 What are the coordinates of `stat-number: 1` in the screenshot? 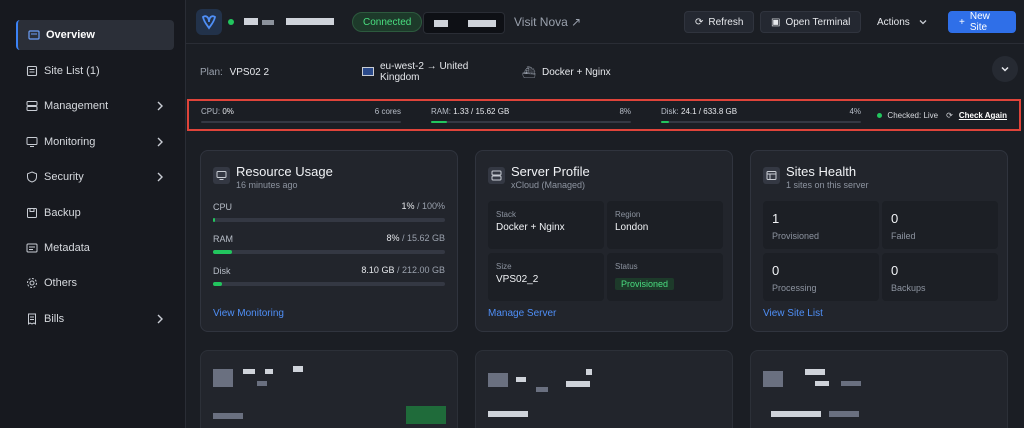 It's located at (776, 218).